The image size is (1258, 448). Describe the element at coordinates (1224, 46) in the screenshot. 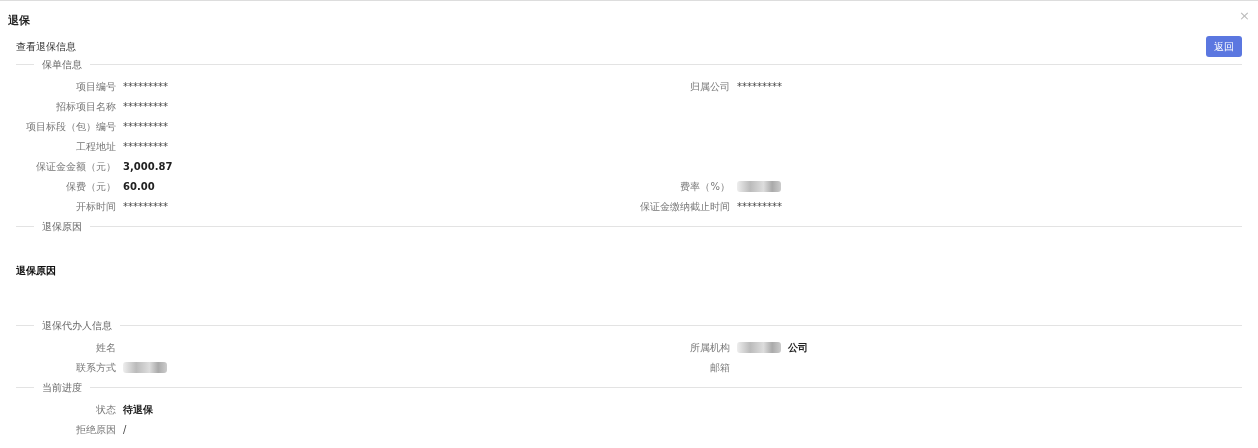

I see `back-button: 返回` at that location.